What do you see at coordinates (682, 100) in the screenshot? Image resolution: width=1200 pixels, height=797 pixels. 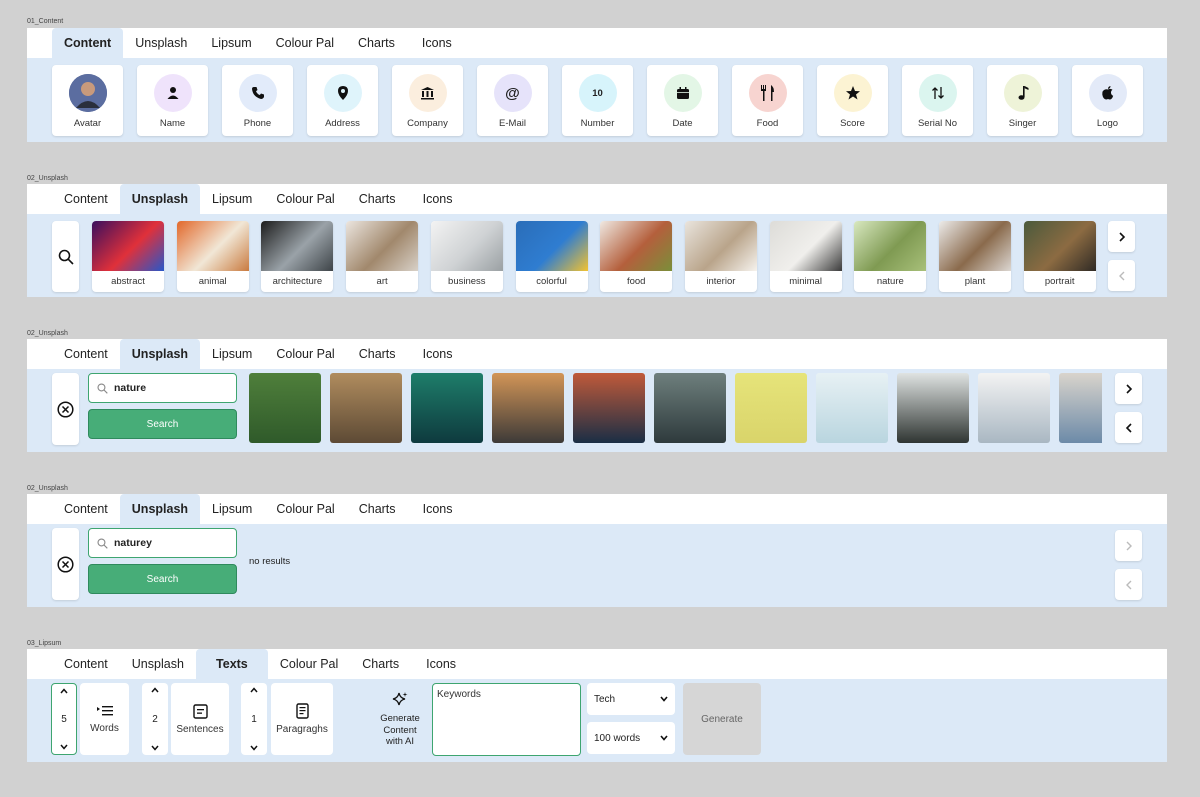 I see `content-item-date: Date` at bounding box center [682, 100].